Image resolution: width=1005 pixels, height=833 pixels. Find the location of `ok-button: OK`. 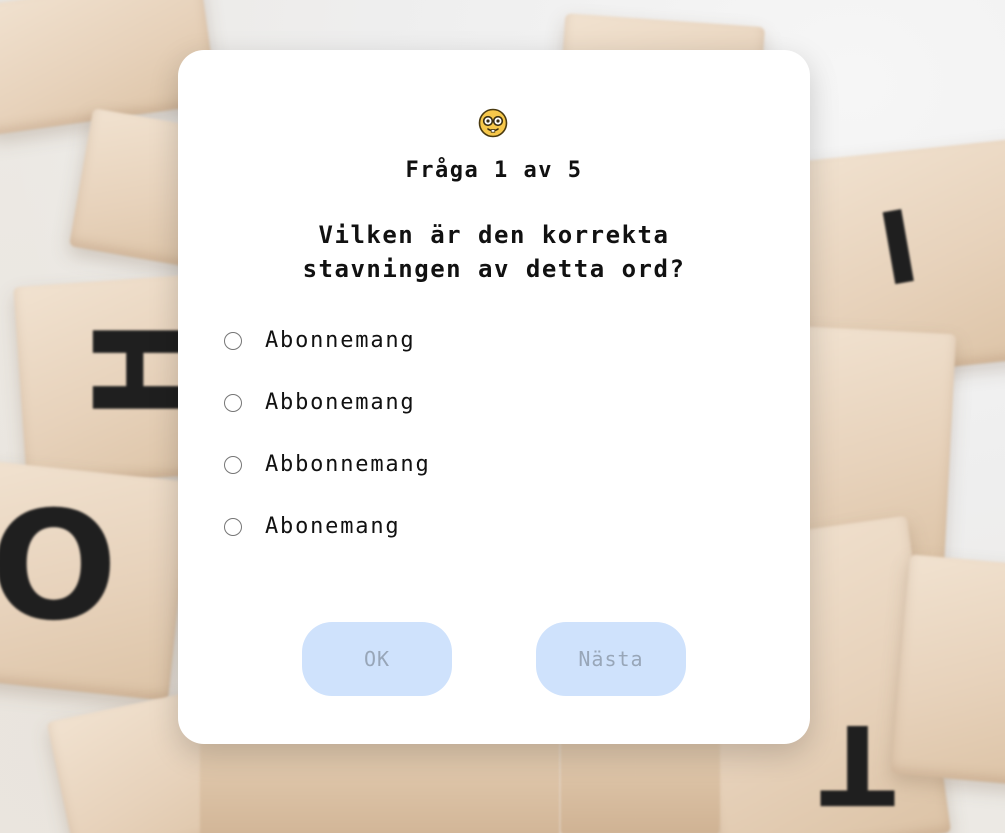

ok-button: OK is located at coordinates (377, 659).